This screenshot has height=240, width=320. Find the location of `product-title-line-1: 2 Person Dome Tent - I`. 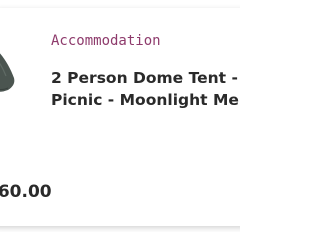

product-title-line-1: 2 Person Dome Tent - I is located at coordinates (145, 78).